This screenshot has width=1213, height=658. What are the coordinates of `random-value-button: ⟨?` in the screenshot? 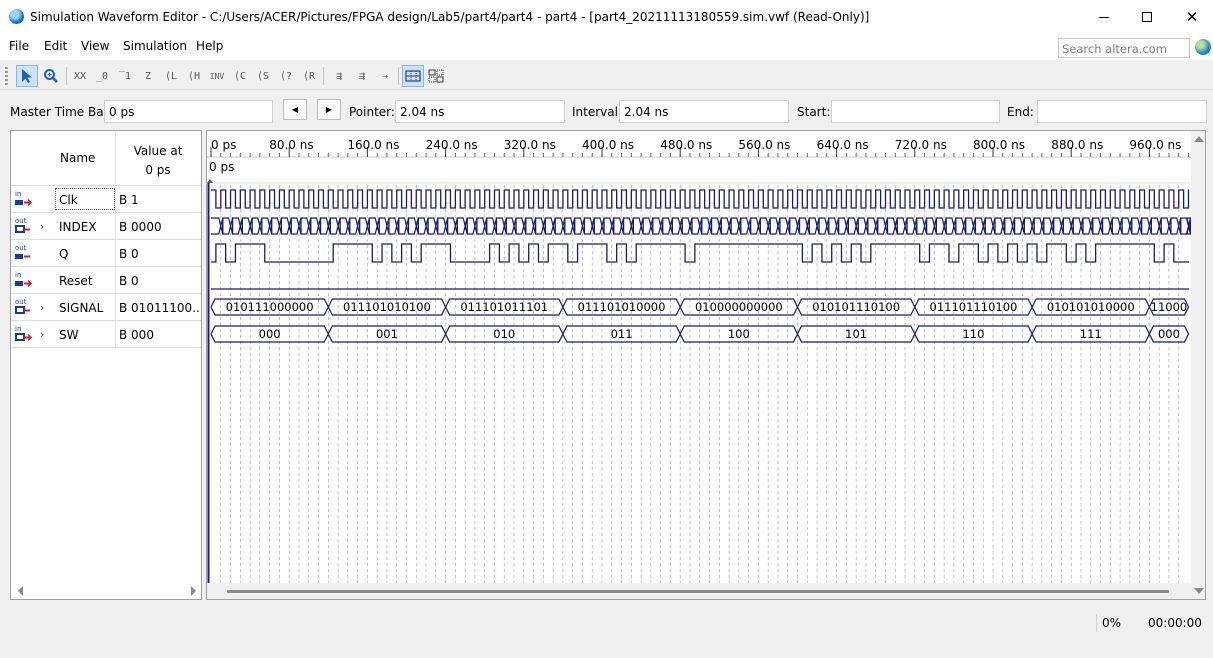 It's located at (286, 76).